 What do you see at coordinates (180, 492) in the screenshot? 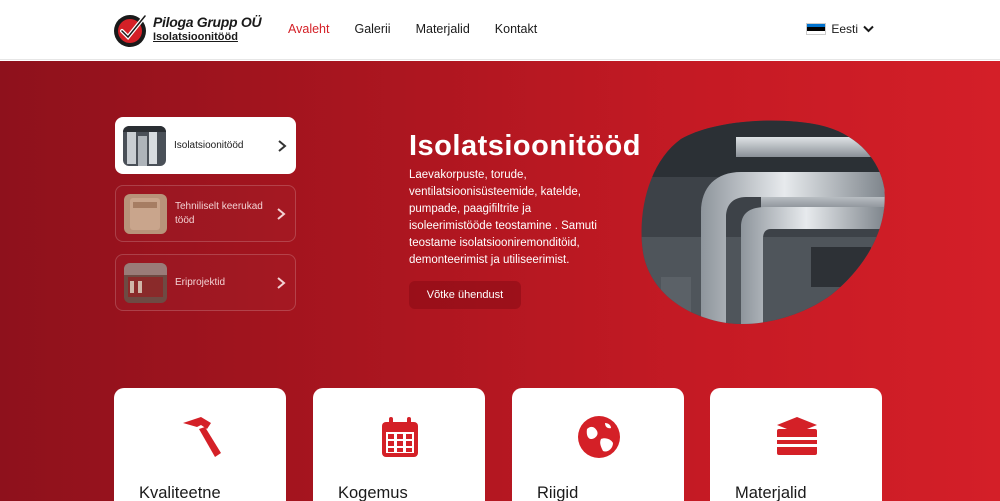
I see `feature-title: Kvaliteetne` at bounding box center [180, 492].